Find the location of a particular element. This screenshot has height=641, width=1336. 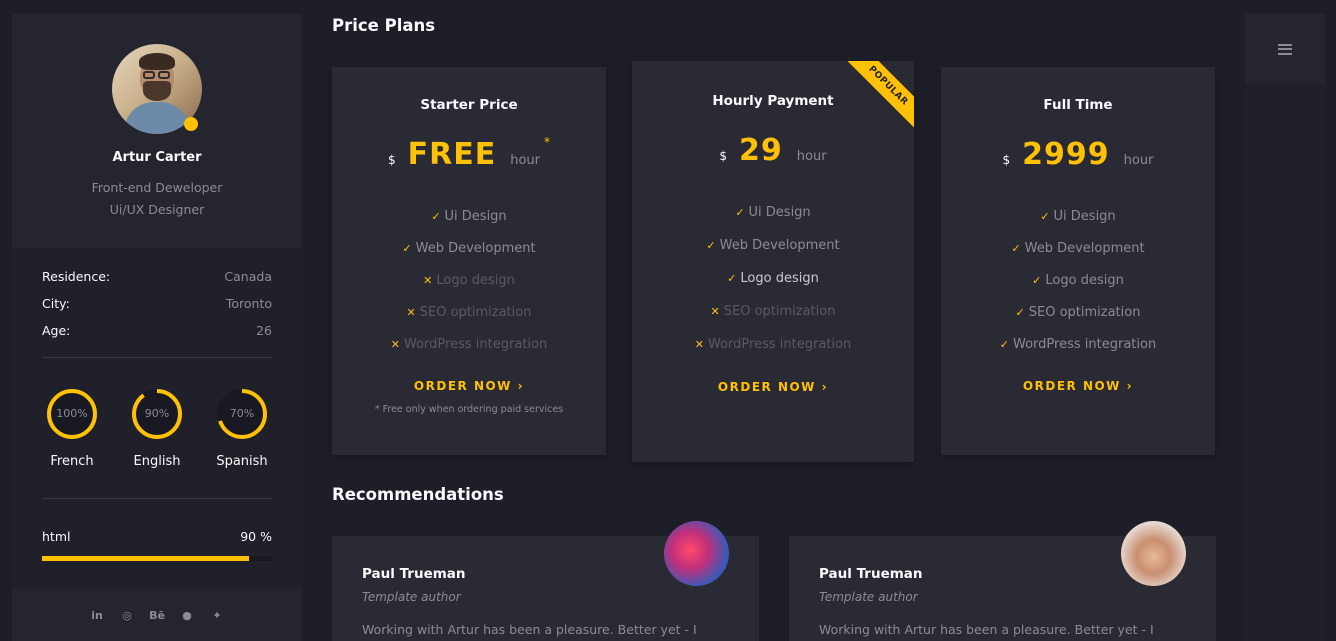

language-name: English is located at coordinates (157, 461).